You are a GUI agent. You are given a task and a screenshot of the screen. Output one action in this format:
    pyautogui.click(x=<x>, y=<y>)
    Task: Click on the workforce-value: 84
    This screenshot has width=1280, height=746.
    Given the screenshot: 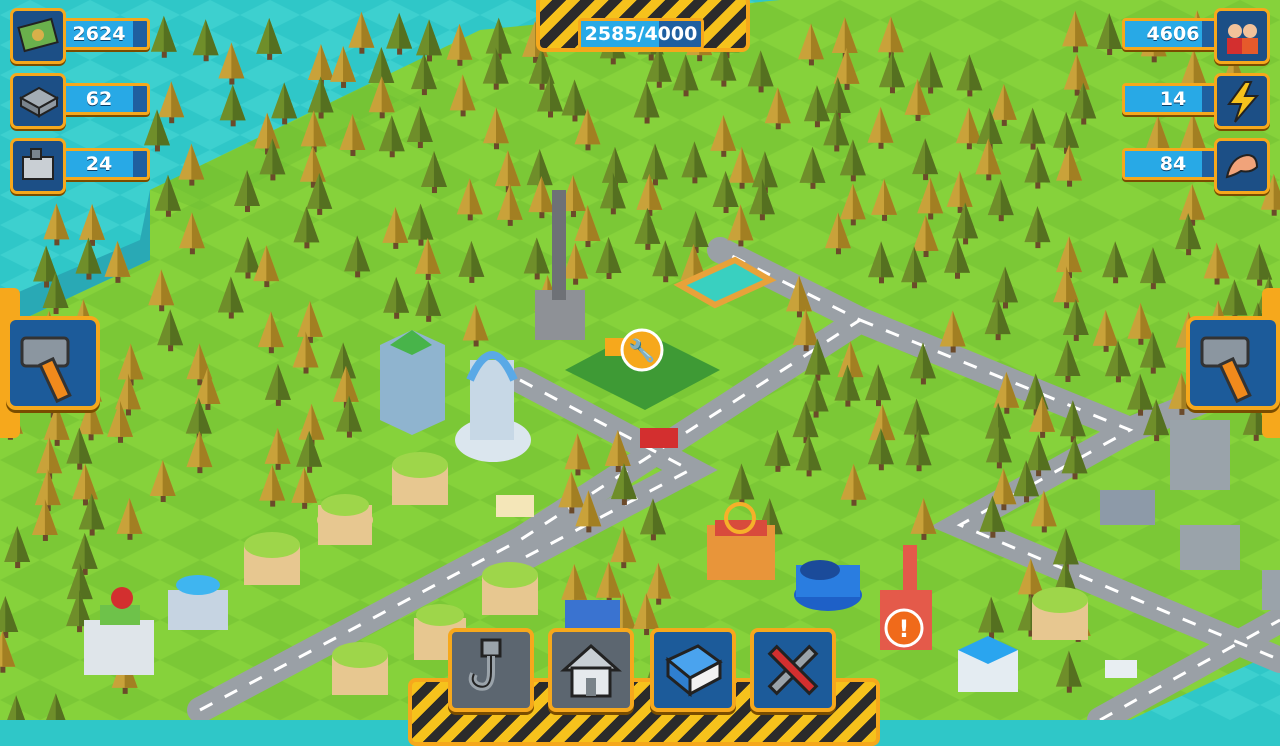 What is the action you would take?
    pyautogui.click(x=1173, y=164)
    